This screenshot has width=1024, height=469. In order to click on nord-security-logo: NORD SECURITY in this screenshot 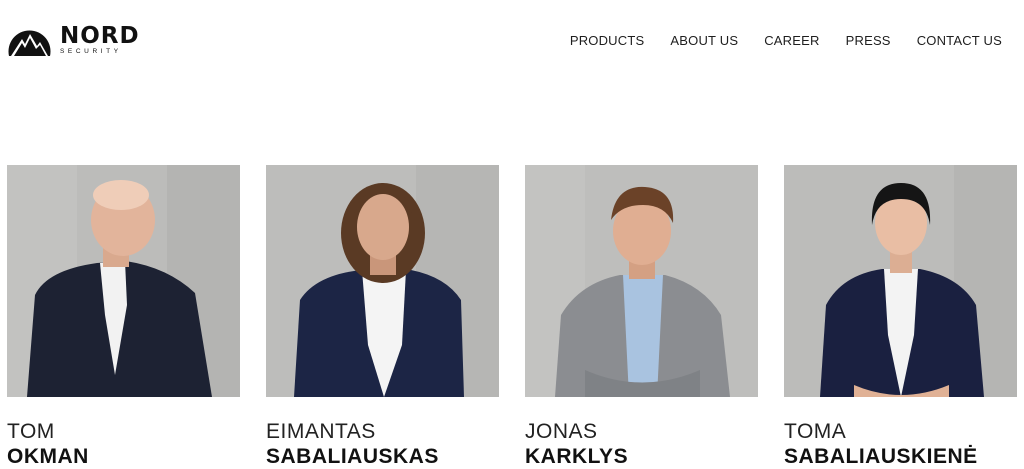, I will do `click(73, 40)`.